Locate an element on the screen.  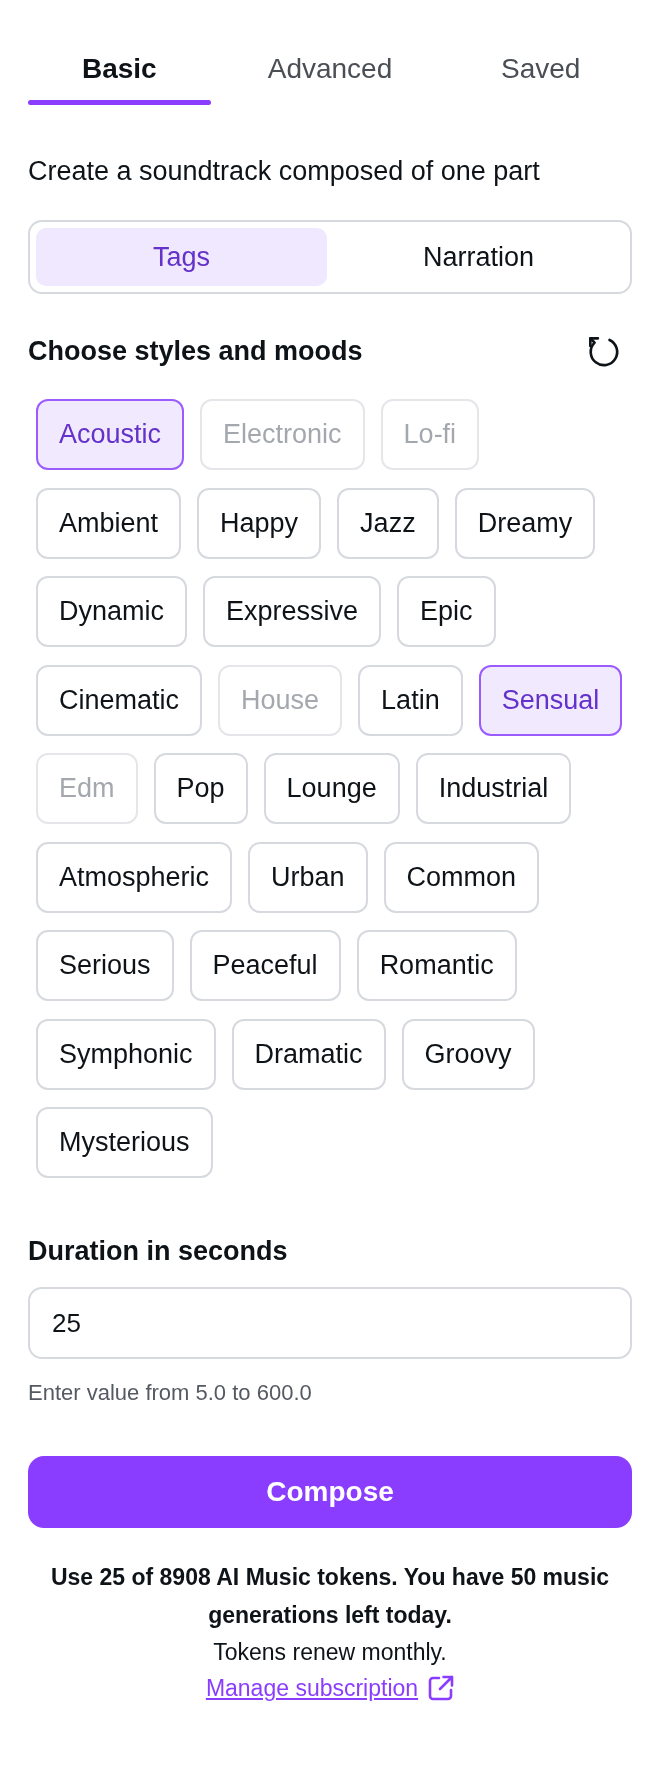
duration-input: 25 is located at coordinates (330, 1323).